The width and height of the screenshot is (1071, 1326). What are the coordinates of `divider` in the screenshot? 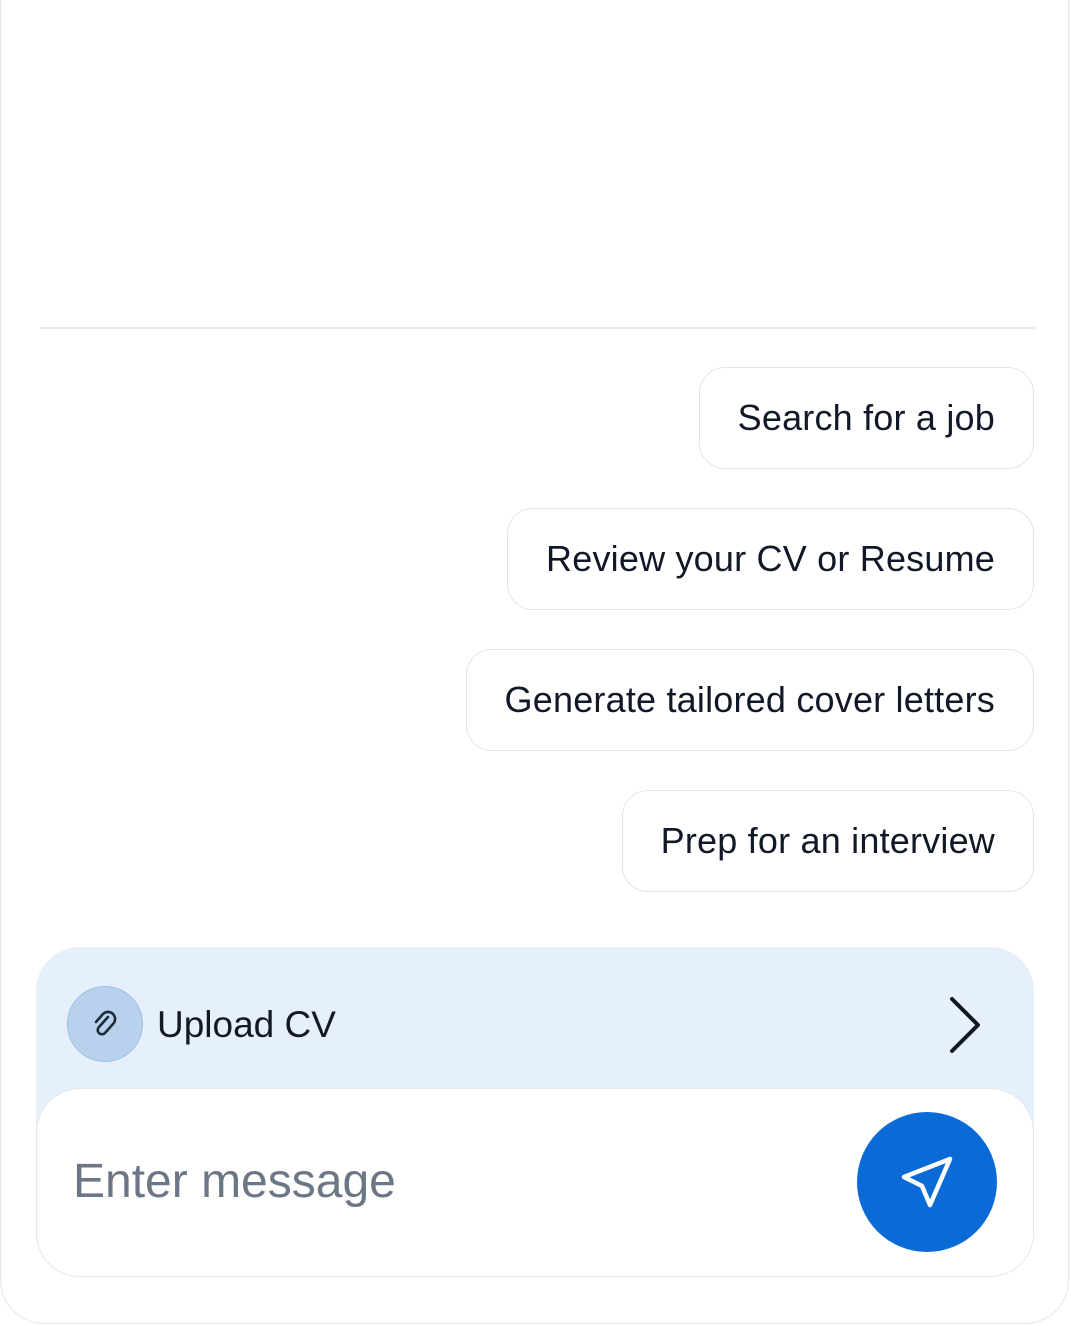 It's located at (537, 328).